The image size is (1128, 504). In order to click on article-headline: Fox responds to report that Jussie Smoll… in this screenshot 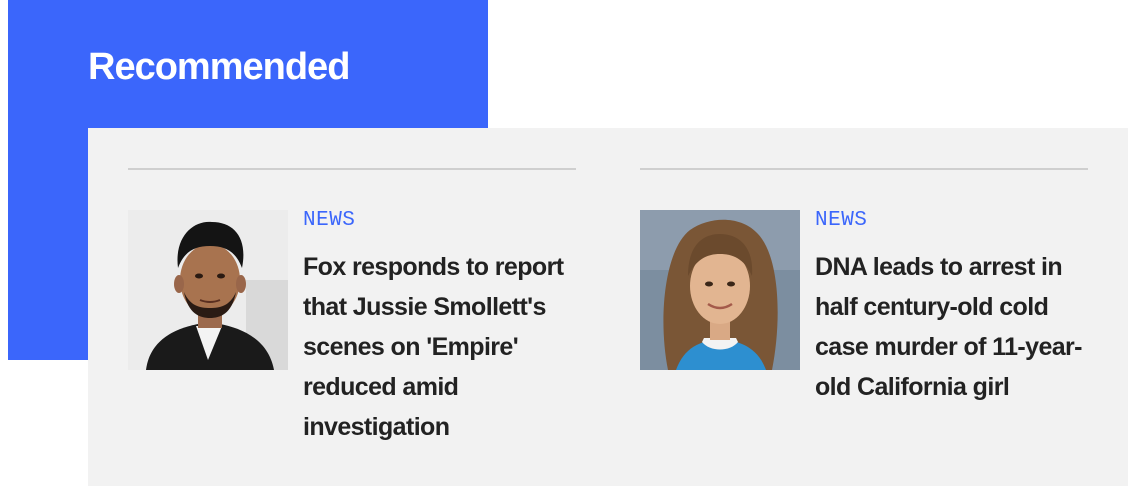, I will do `click(439, 347)`.